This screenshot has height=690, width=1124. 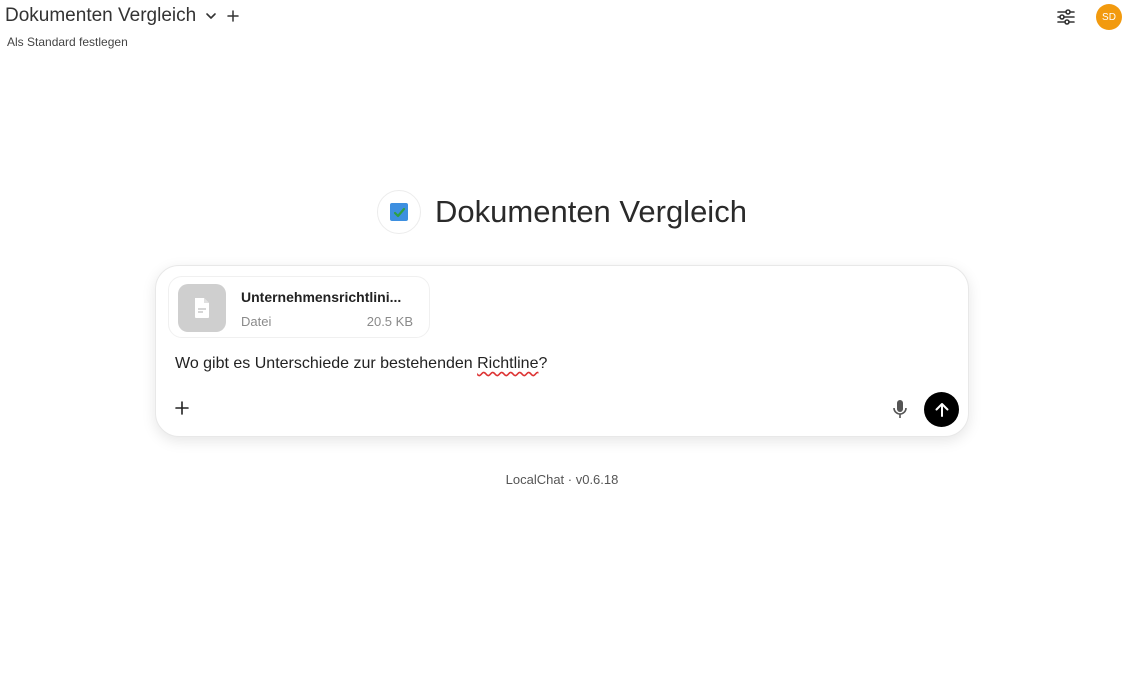 I want to click on hero-heading: Dokumenten Vergleich, so click(x=562, y=212).